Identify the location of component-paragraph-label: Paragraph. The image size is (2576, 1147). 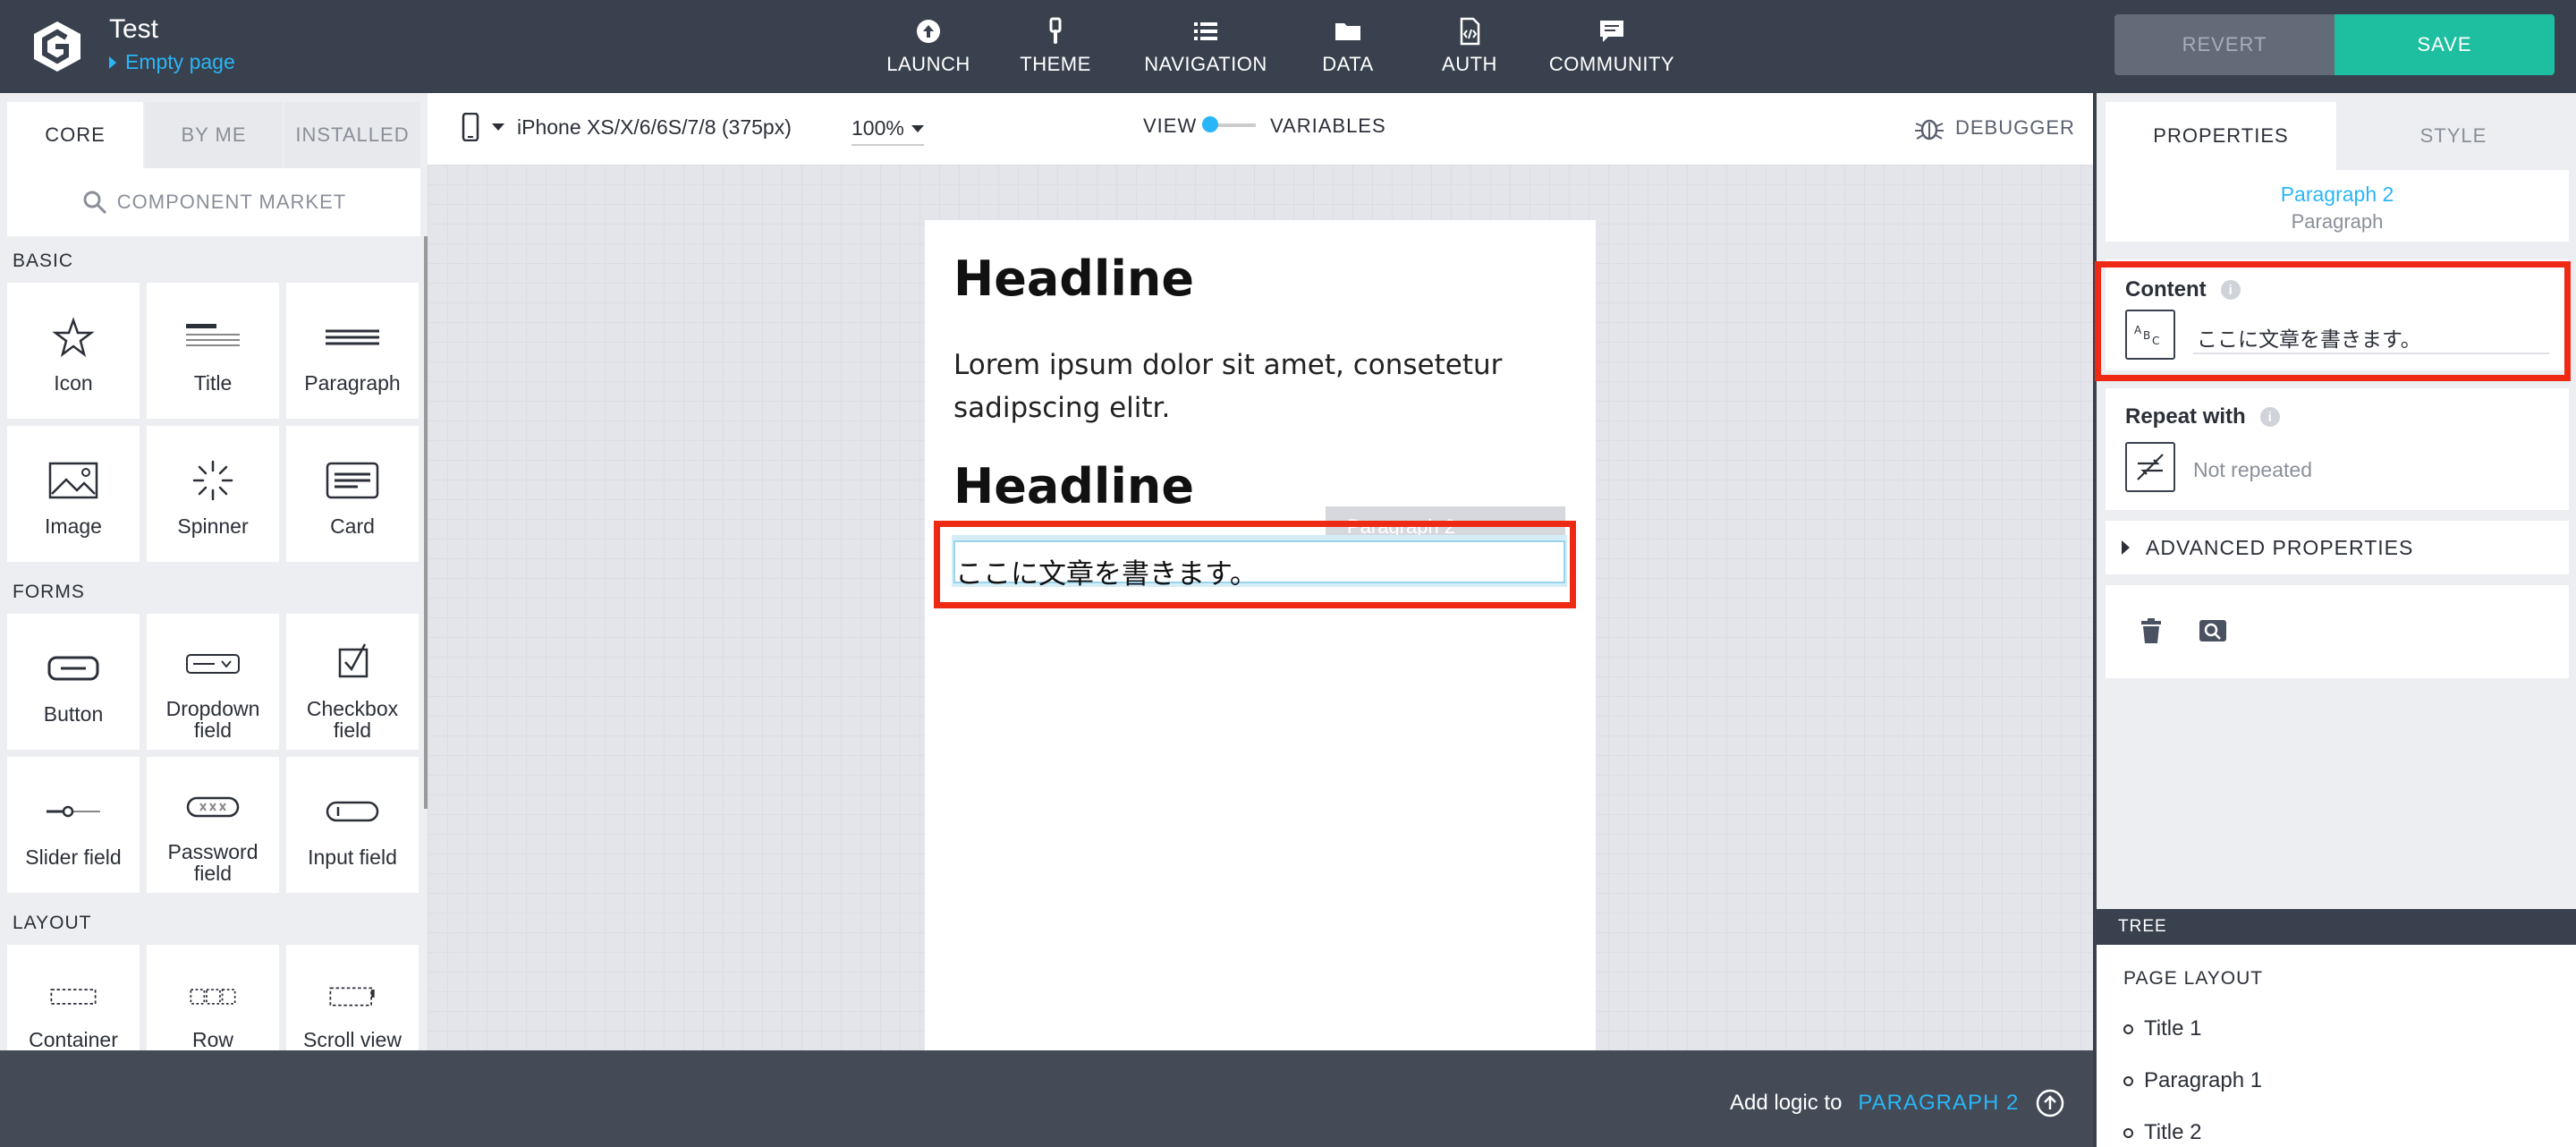
(352, 383).